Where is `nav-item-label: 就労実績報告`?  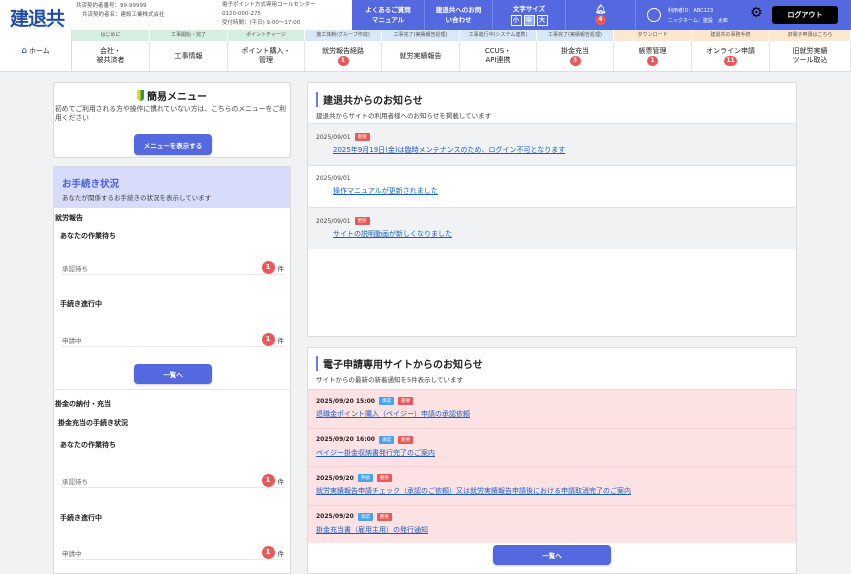 nav-item-label: 就労実績報告 is located at coordinates (420, 55).